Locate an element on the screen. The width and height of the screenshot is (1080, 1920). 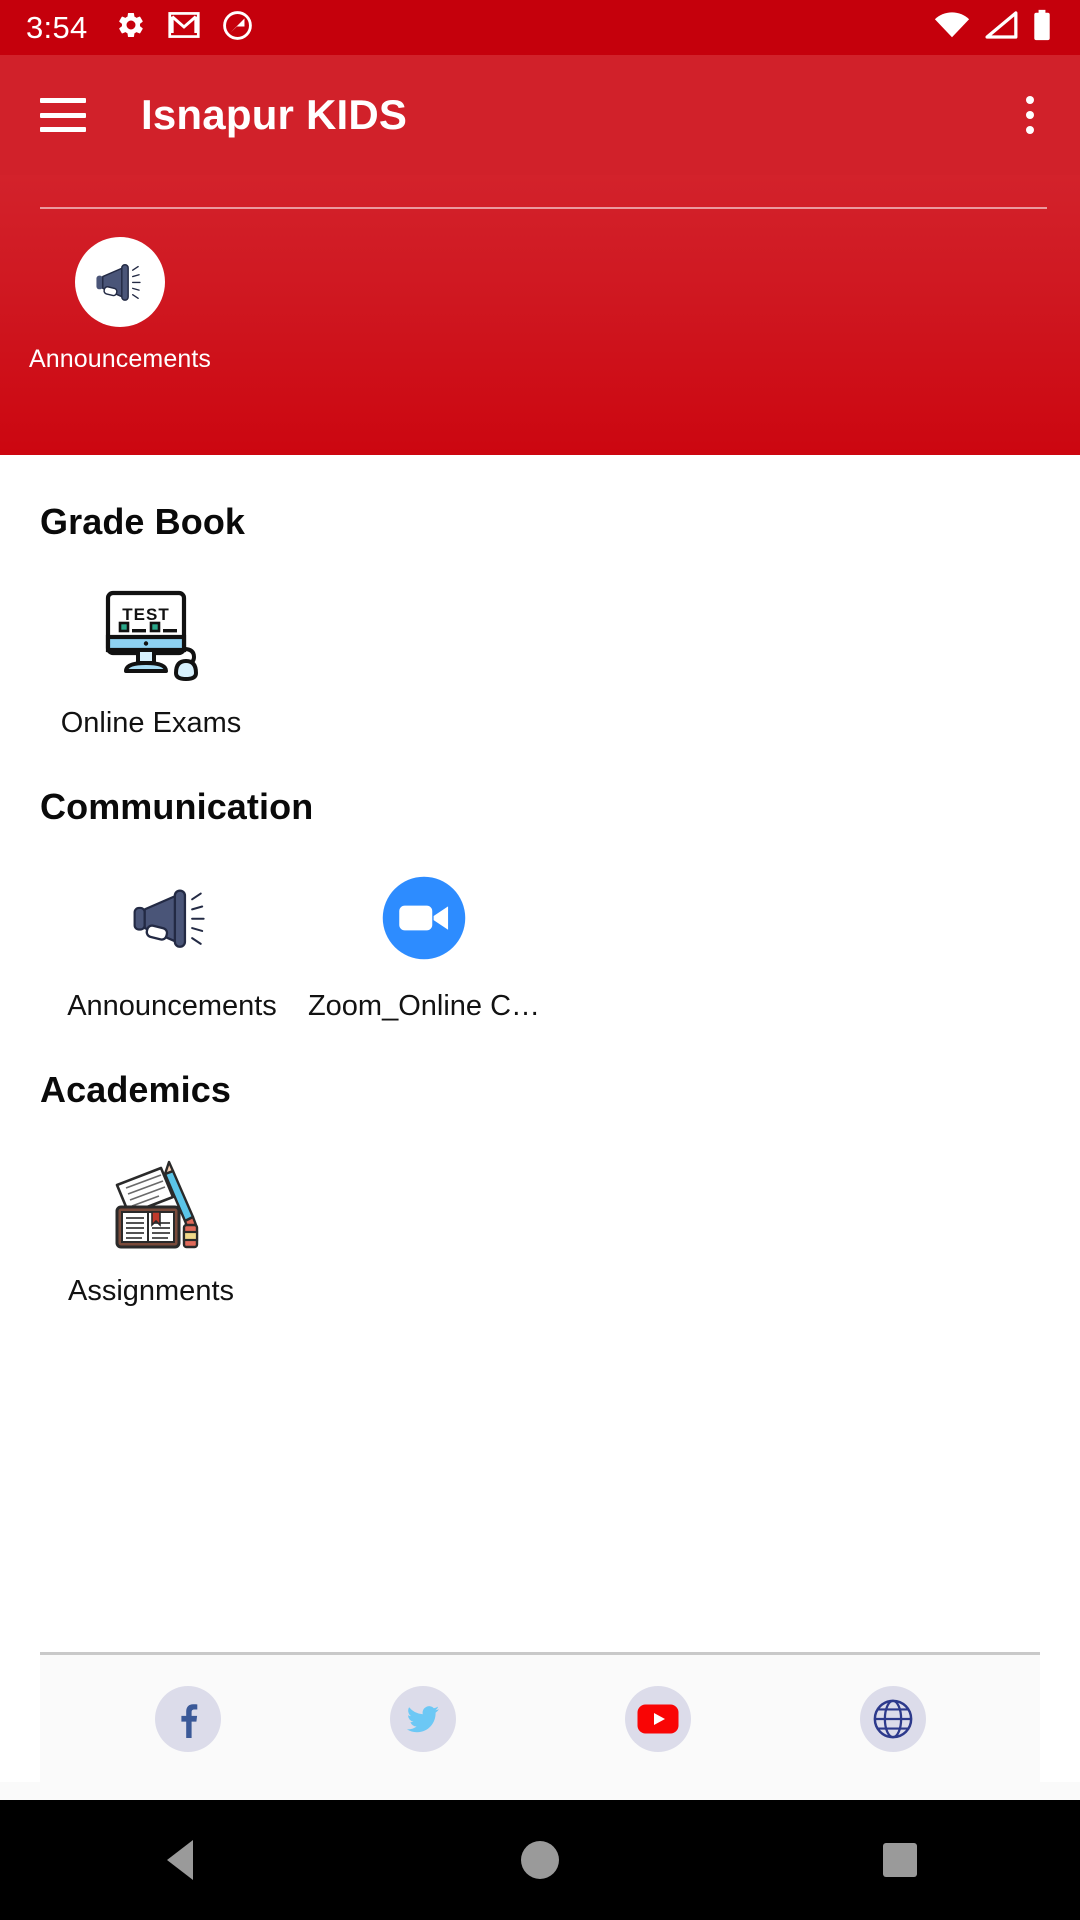
tile-assignments: Assignments is located at coordinates (151, 1230).